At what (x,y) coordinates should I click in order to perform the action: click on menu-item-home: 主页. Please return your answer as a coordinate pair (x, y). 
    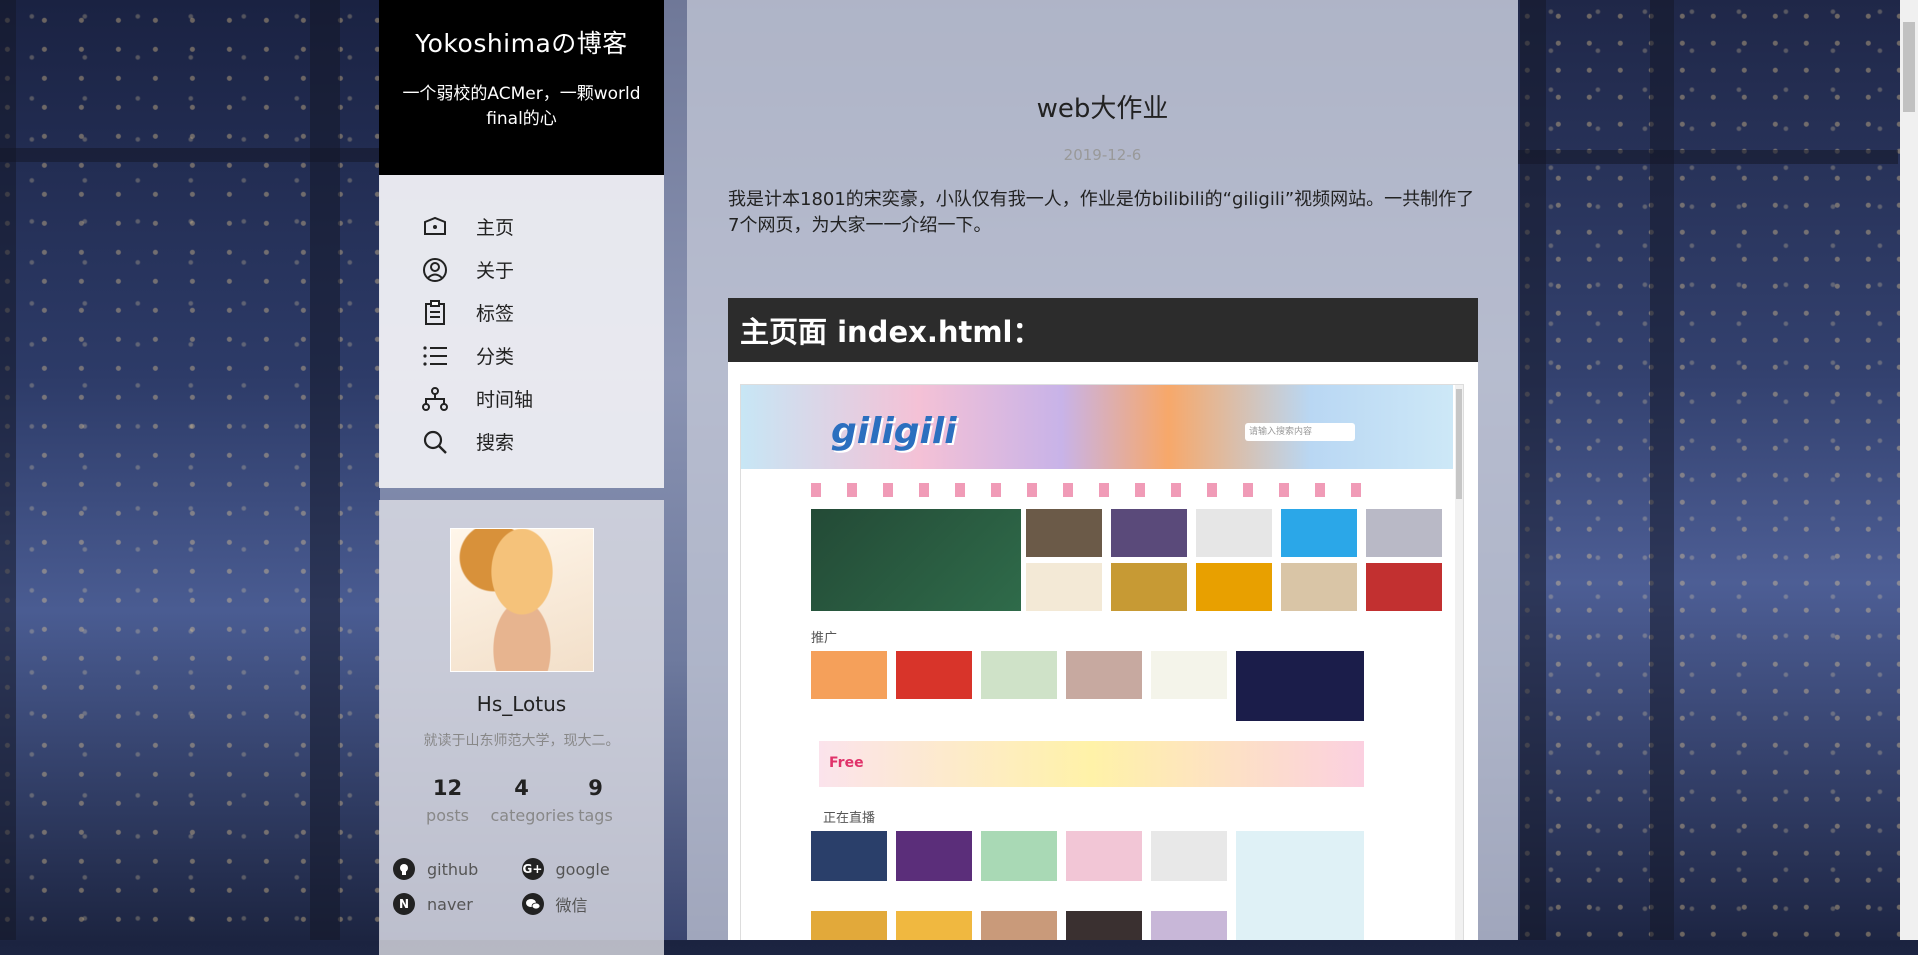
    Looking at the image, I should click on (521, 226).